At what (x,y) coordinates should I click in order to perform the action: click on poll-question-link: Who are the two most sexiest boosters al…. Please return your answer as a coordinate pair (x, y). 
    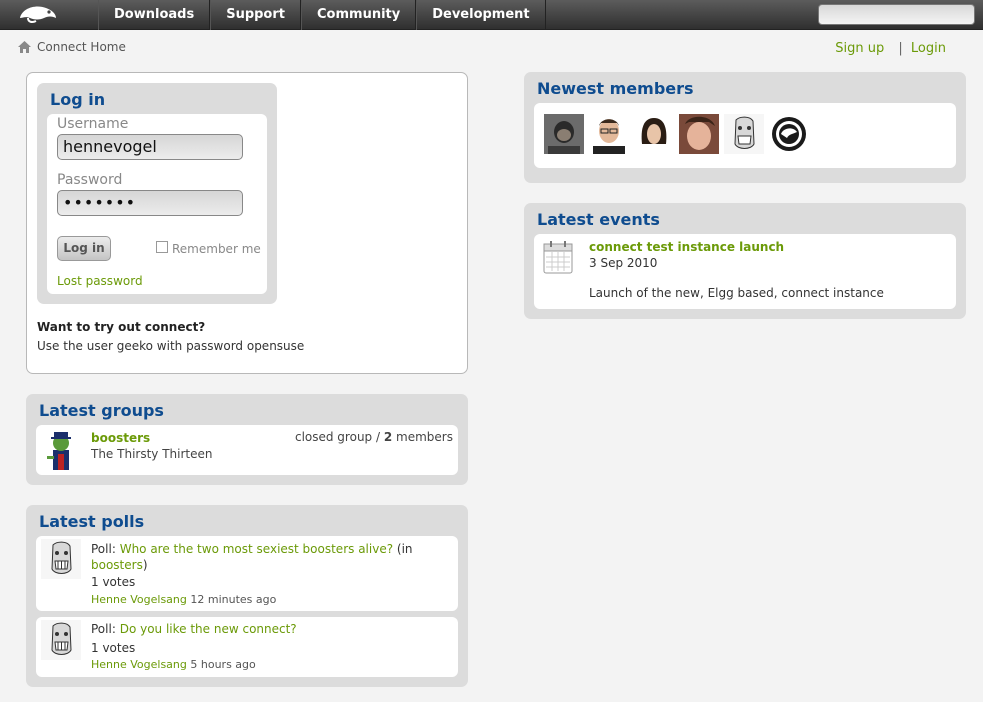
    Looking at the image, I should click on (256, 549).